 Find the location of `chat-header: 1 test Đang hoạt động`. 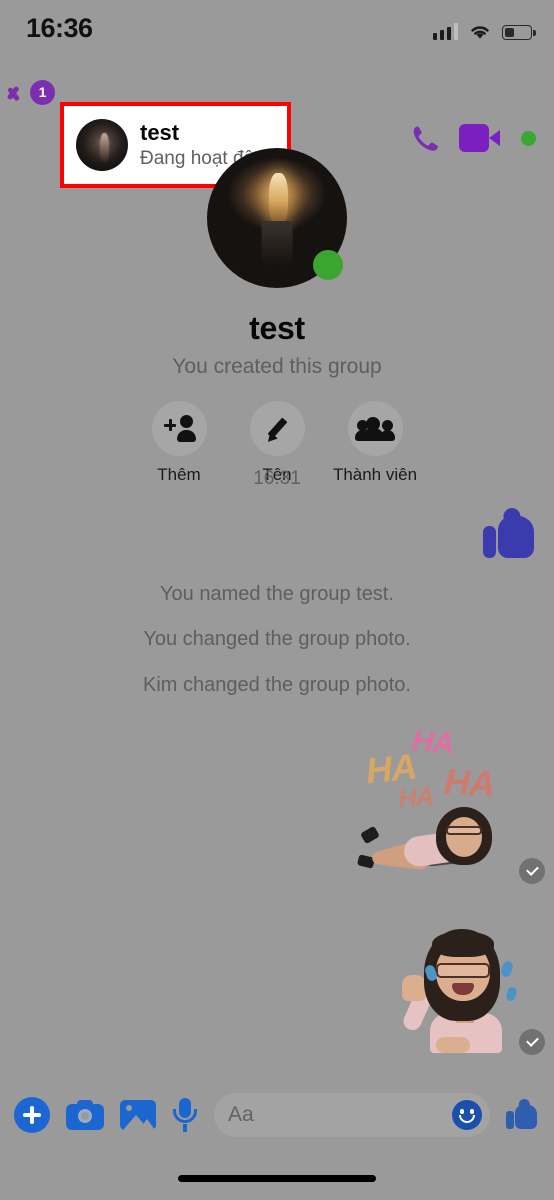

chat-header: 1 test Đang hoạt động is located at coordinates (277, 120).